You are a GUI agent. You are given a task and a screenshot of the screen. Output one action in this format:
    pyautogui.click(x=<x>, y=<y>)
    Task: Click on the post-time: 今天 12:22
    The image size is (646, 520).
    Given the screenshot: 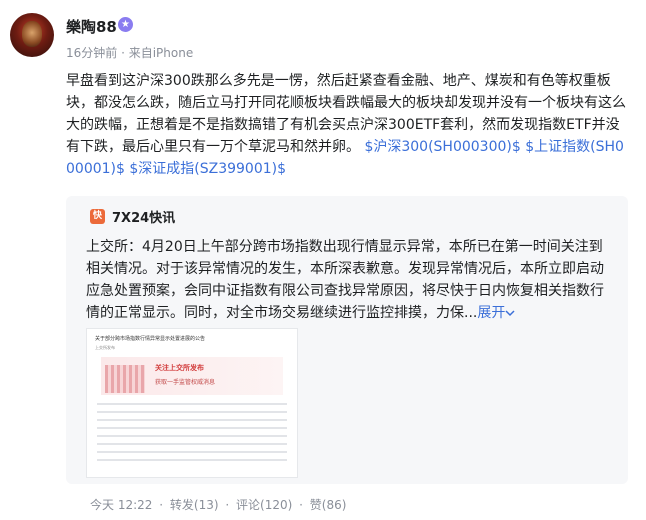 What is the action you would take?
    pyautogui.click(x=121, y=505)
    